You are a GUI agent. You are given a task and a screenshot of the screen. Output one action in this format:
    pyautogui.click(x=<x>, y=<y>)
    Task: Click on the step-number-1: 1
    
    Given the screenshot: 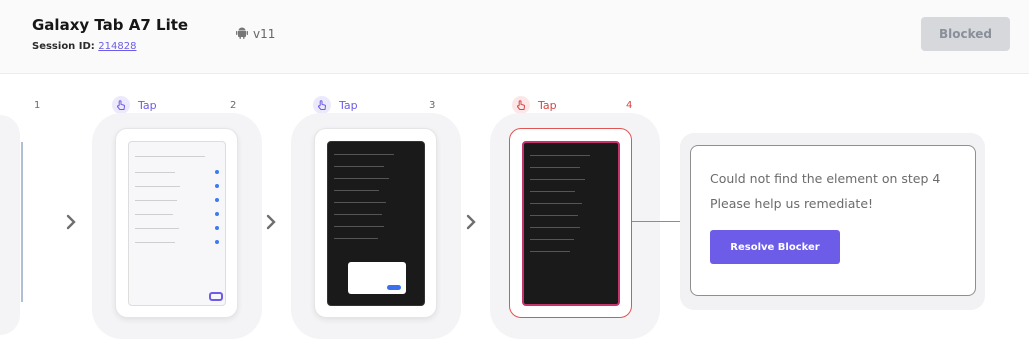 What is the action you would take?
    pyautogui.click(x=37, y=105)
    